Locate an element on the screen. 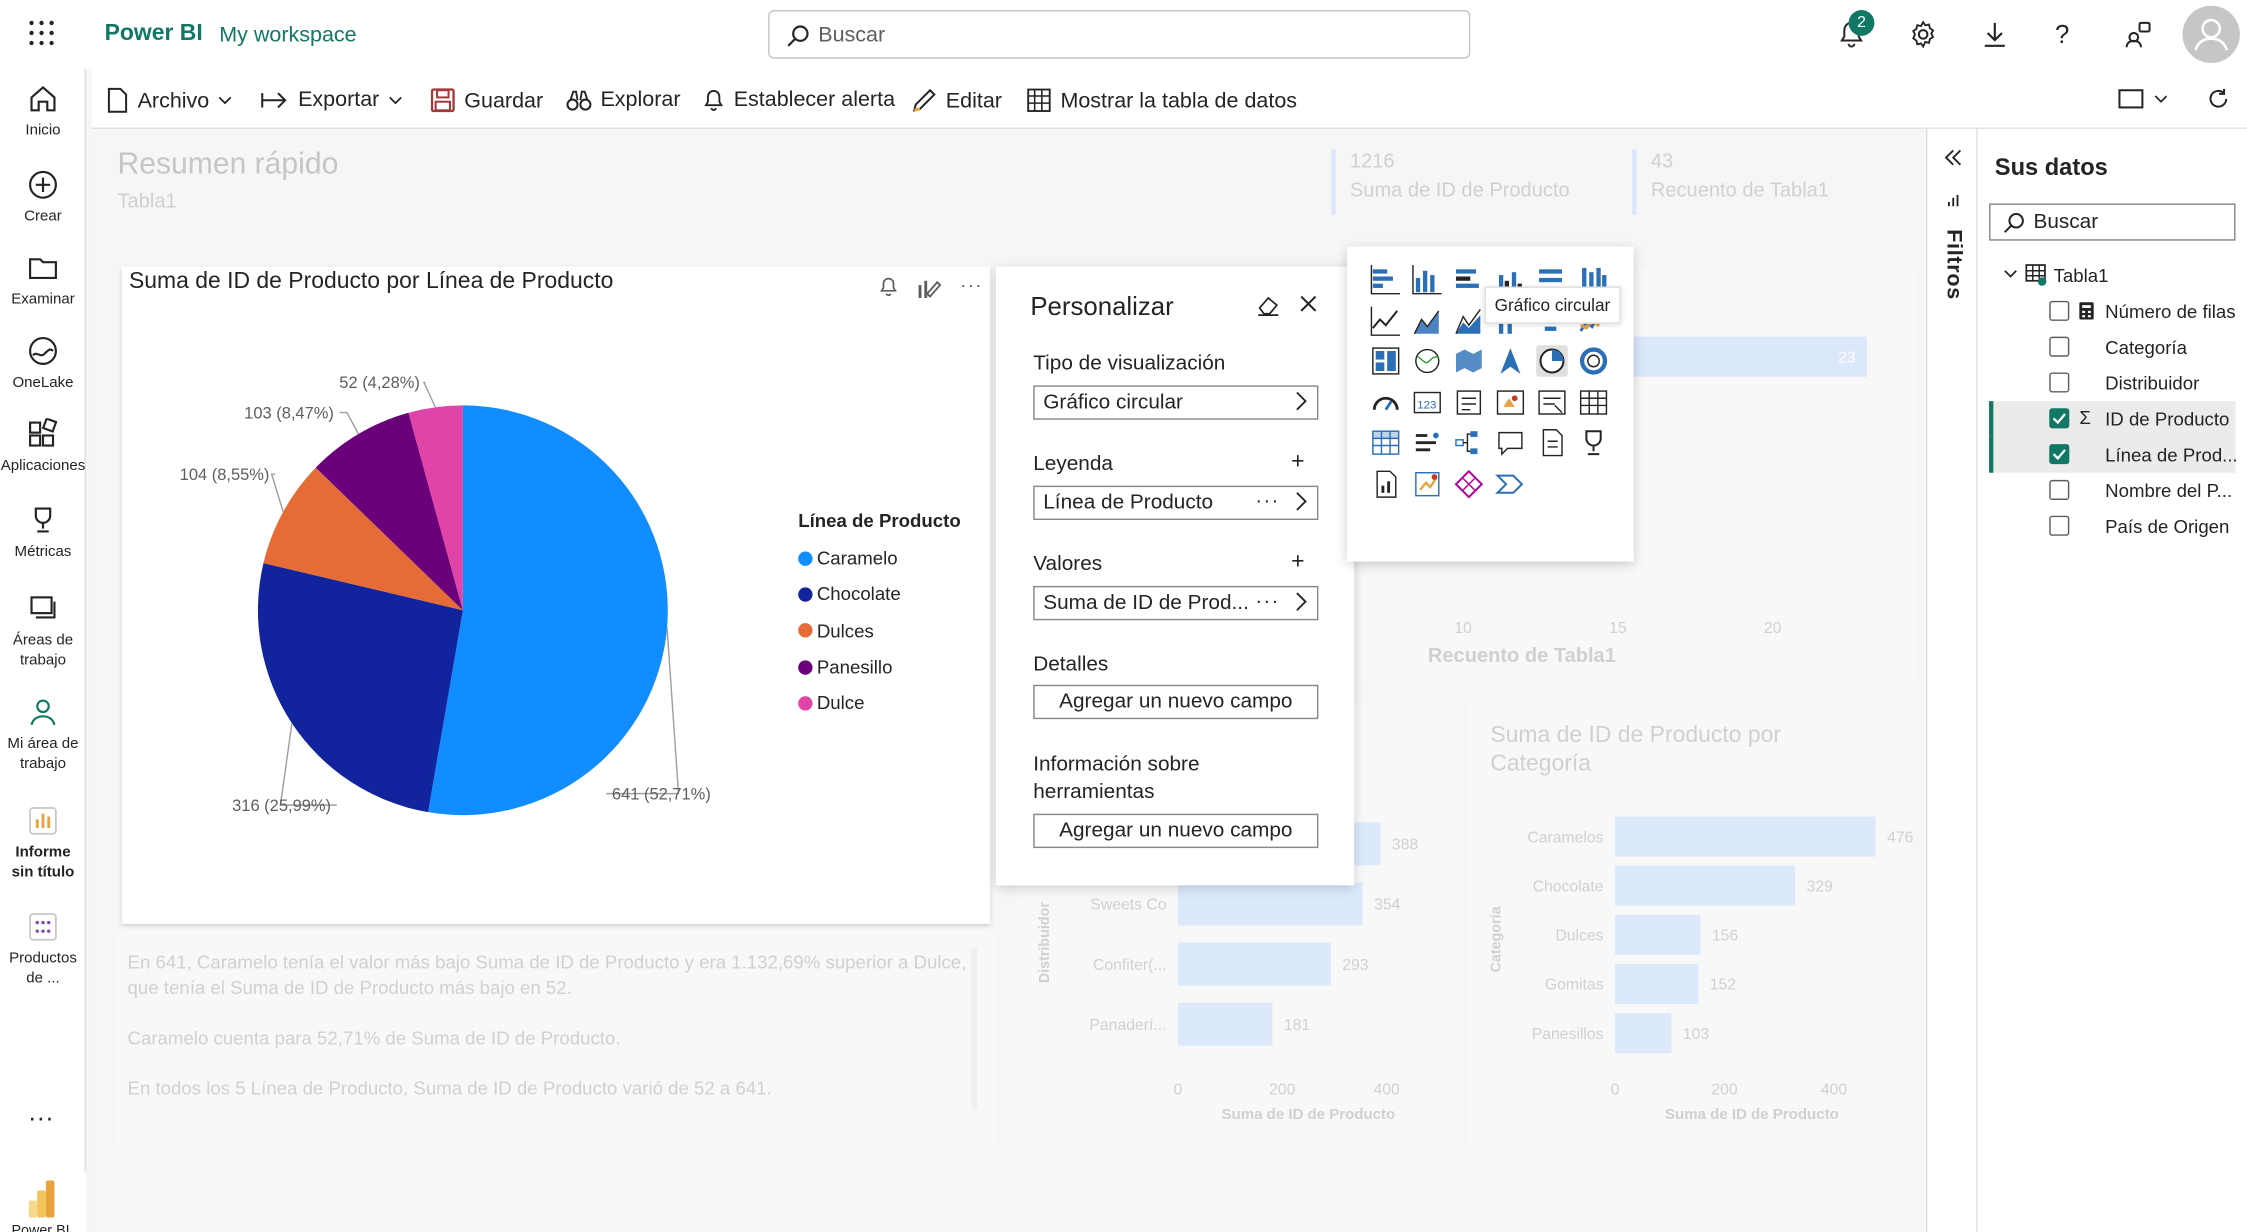 The width and height of the screenshot is (2247, 1232). legend-label: Leyenda is located at coordinates (1073, 464).